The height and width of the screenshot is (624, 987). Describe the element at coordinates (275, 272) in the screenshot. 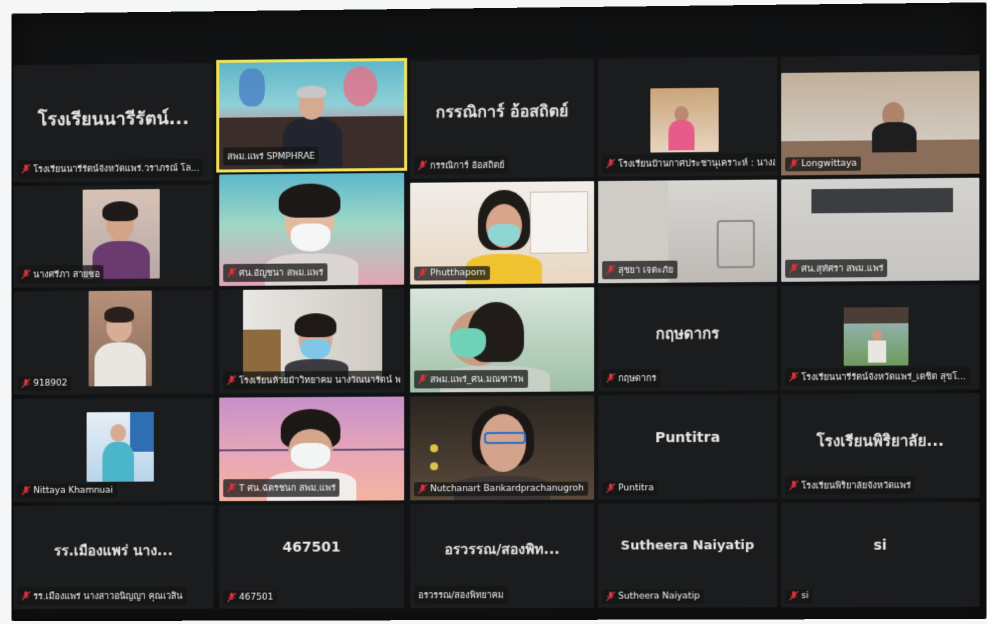

I see `participant-name-label: ศน.อัญชนา สพม.แพร่` at that location.